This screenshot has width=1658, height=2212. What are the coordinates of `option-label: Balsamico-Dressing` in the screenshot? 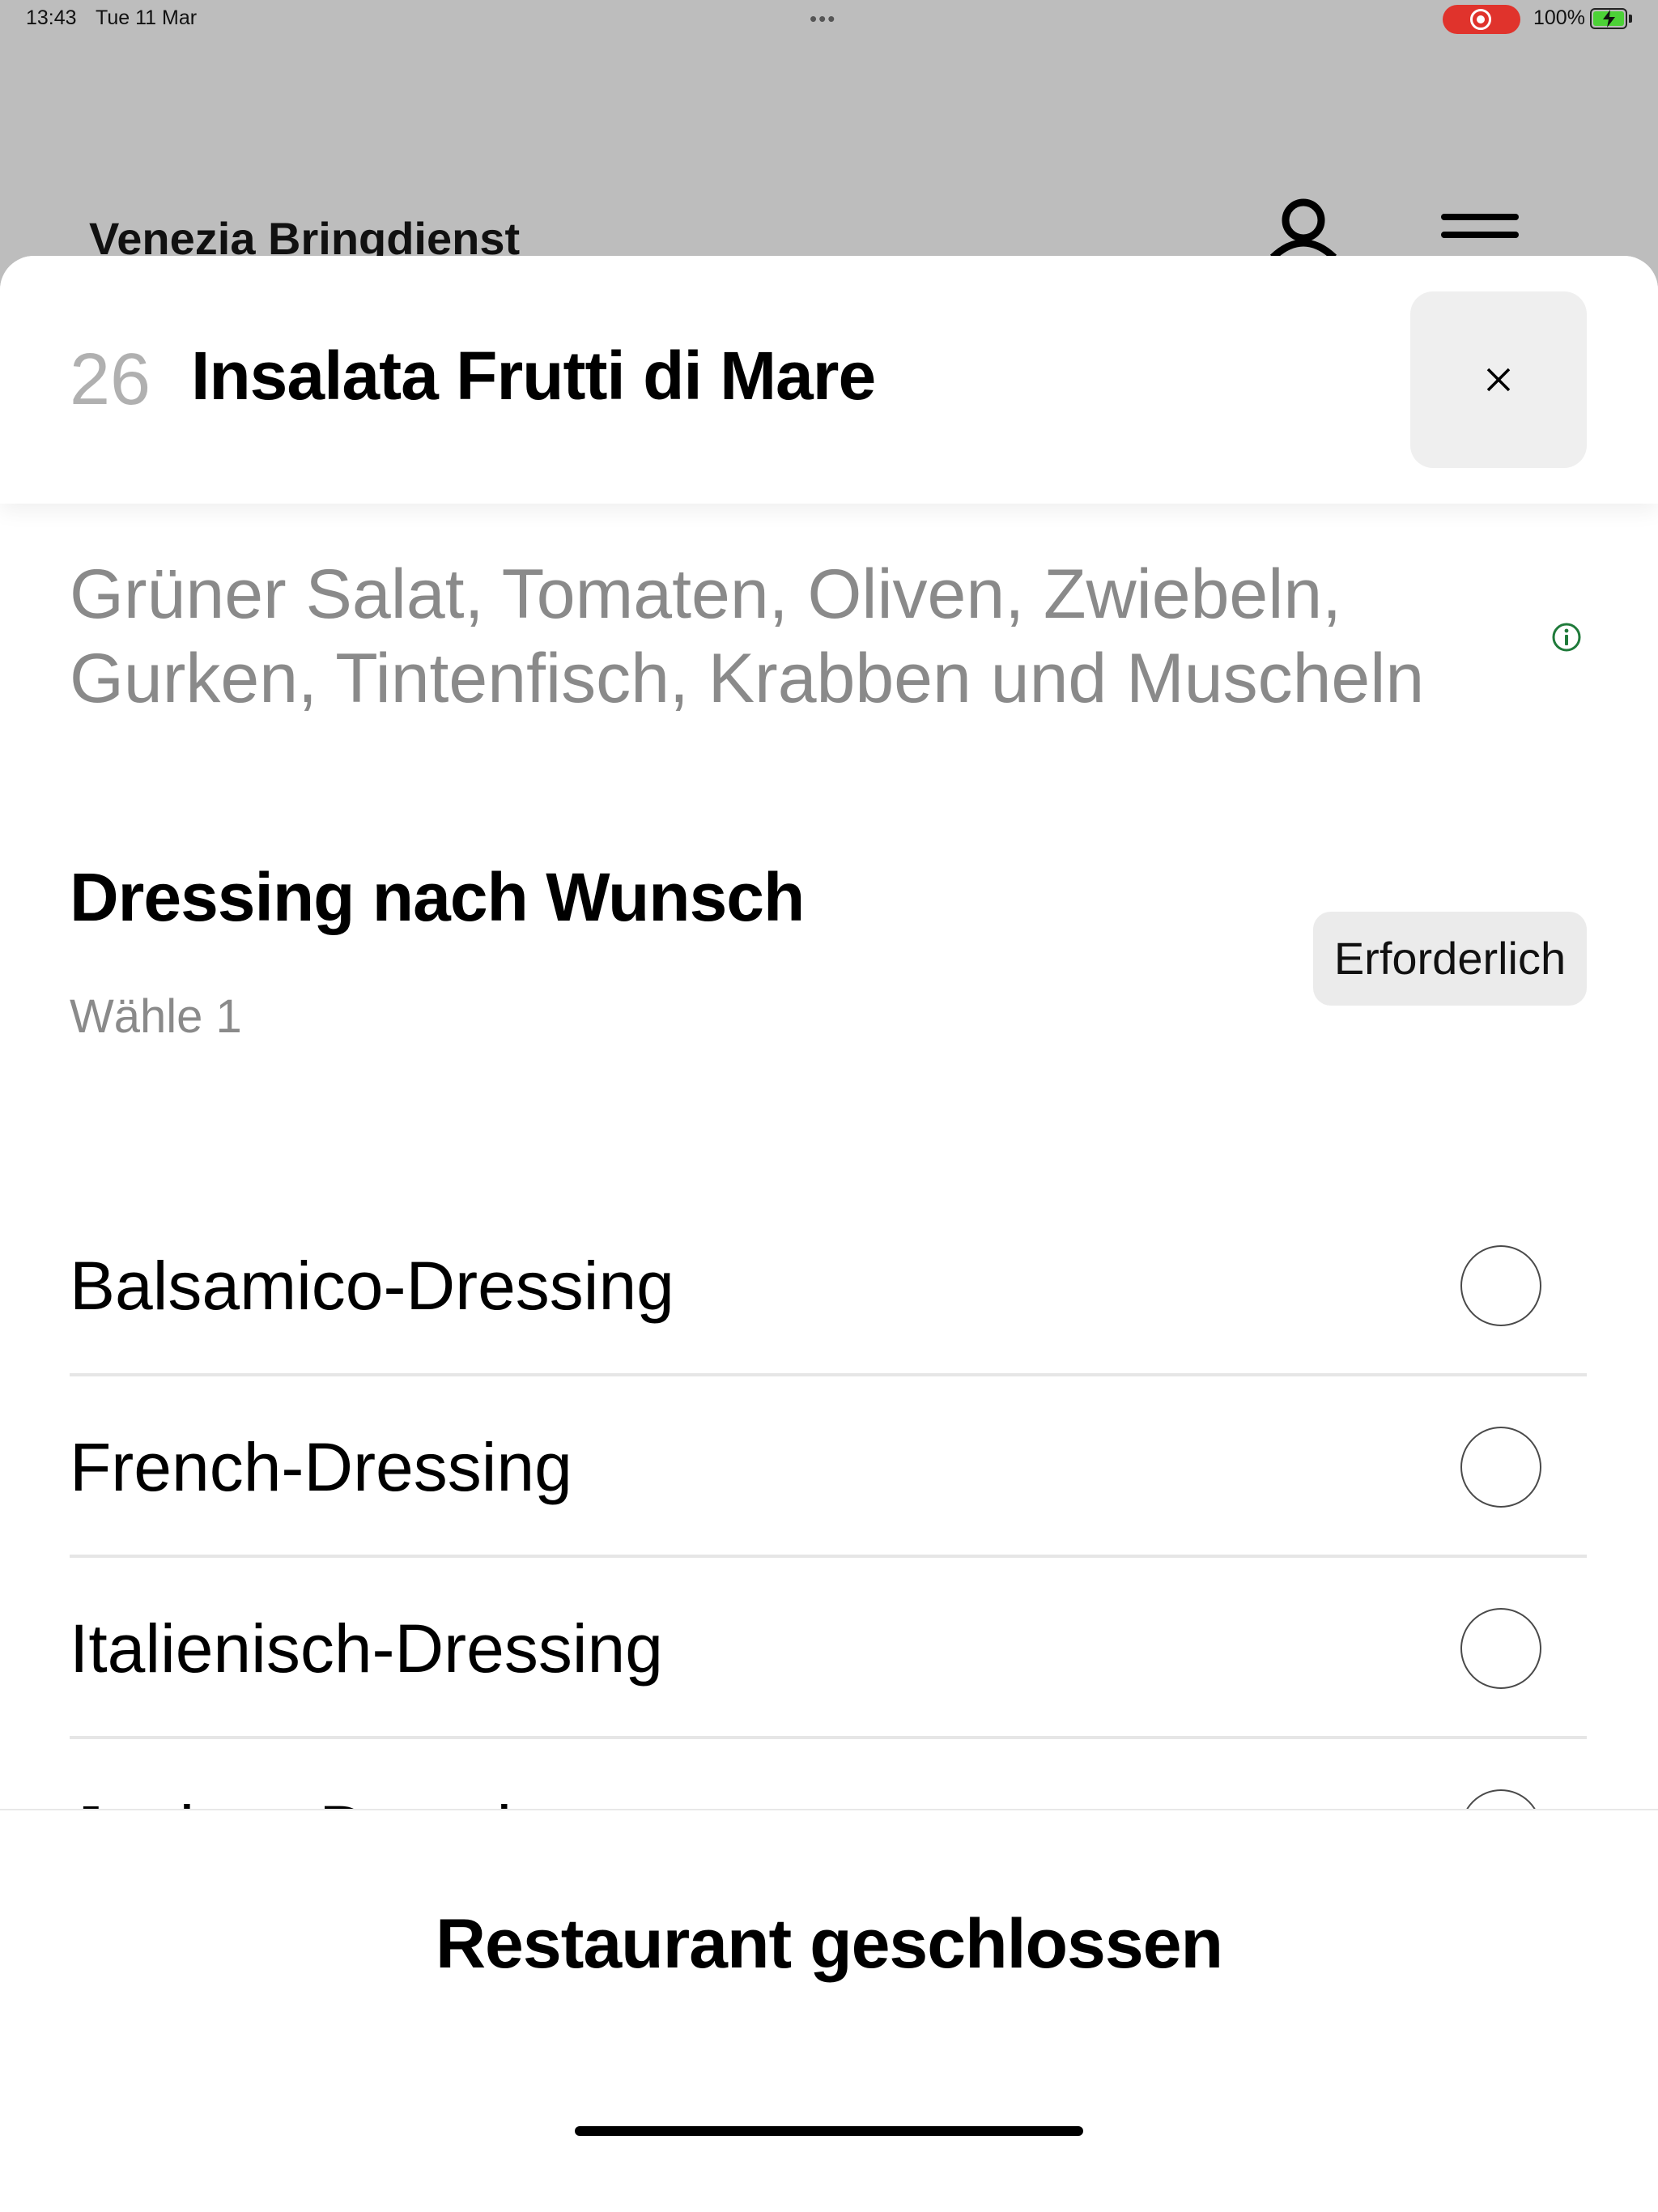 It's located at (372, 1286).